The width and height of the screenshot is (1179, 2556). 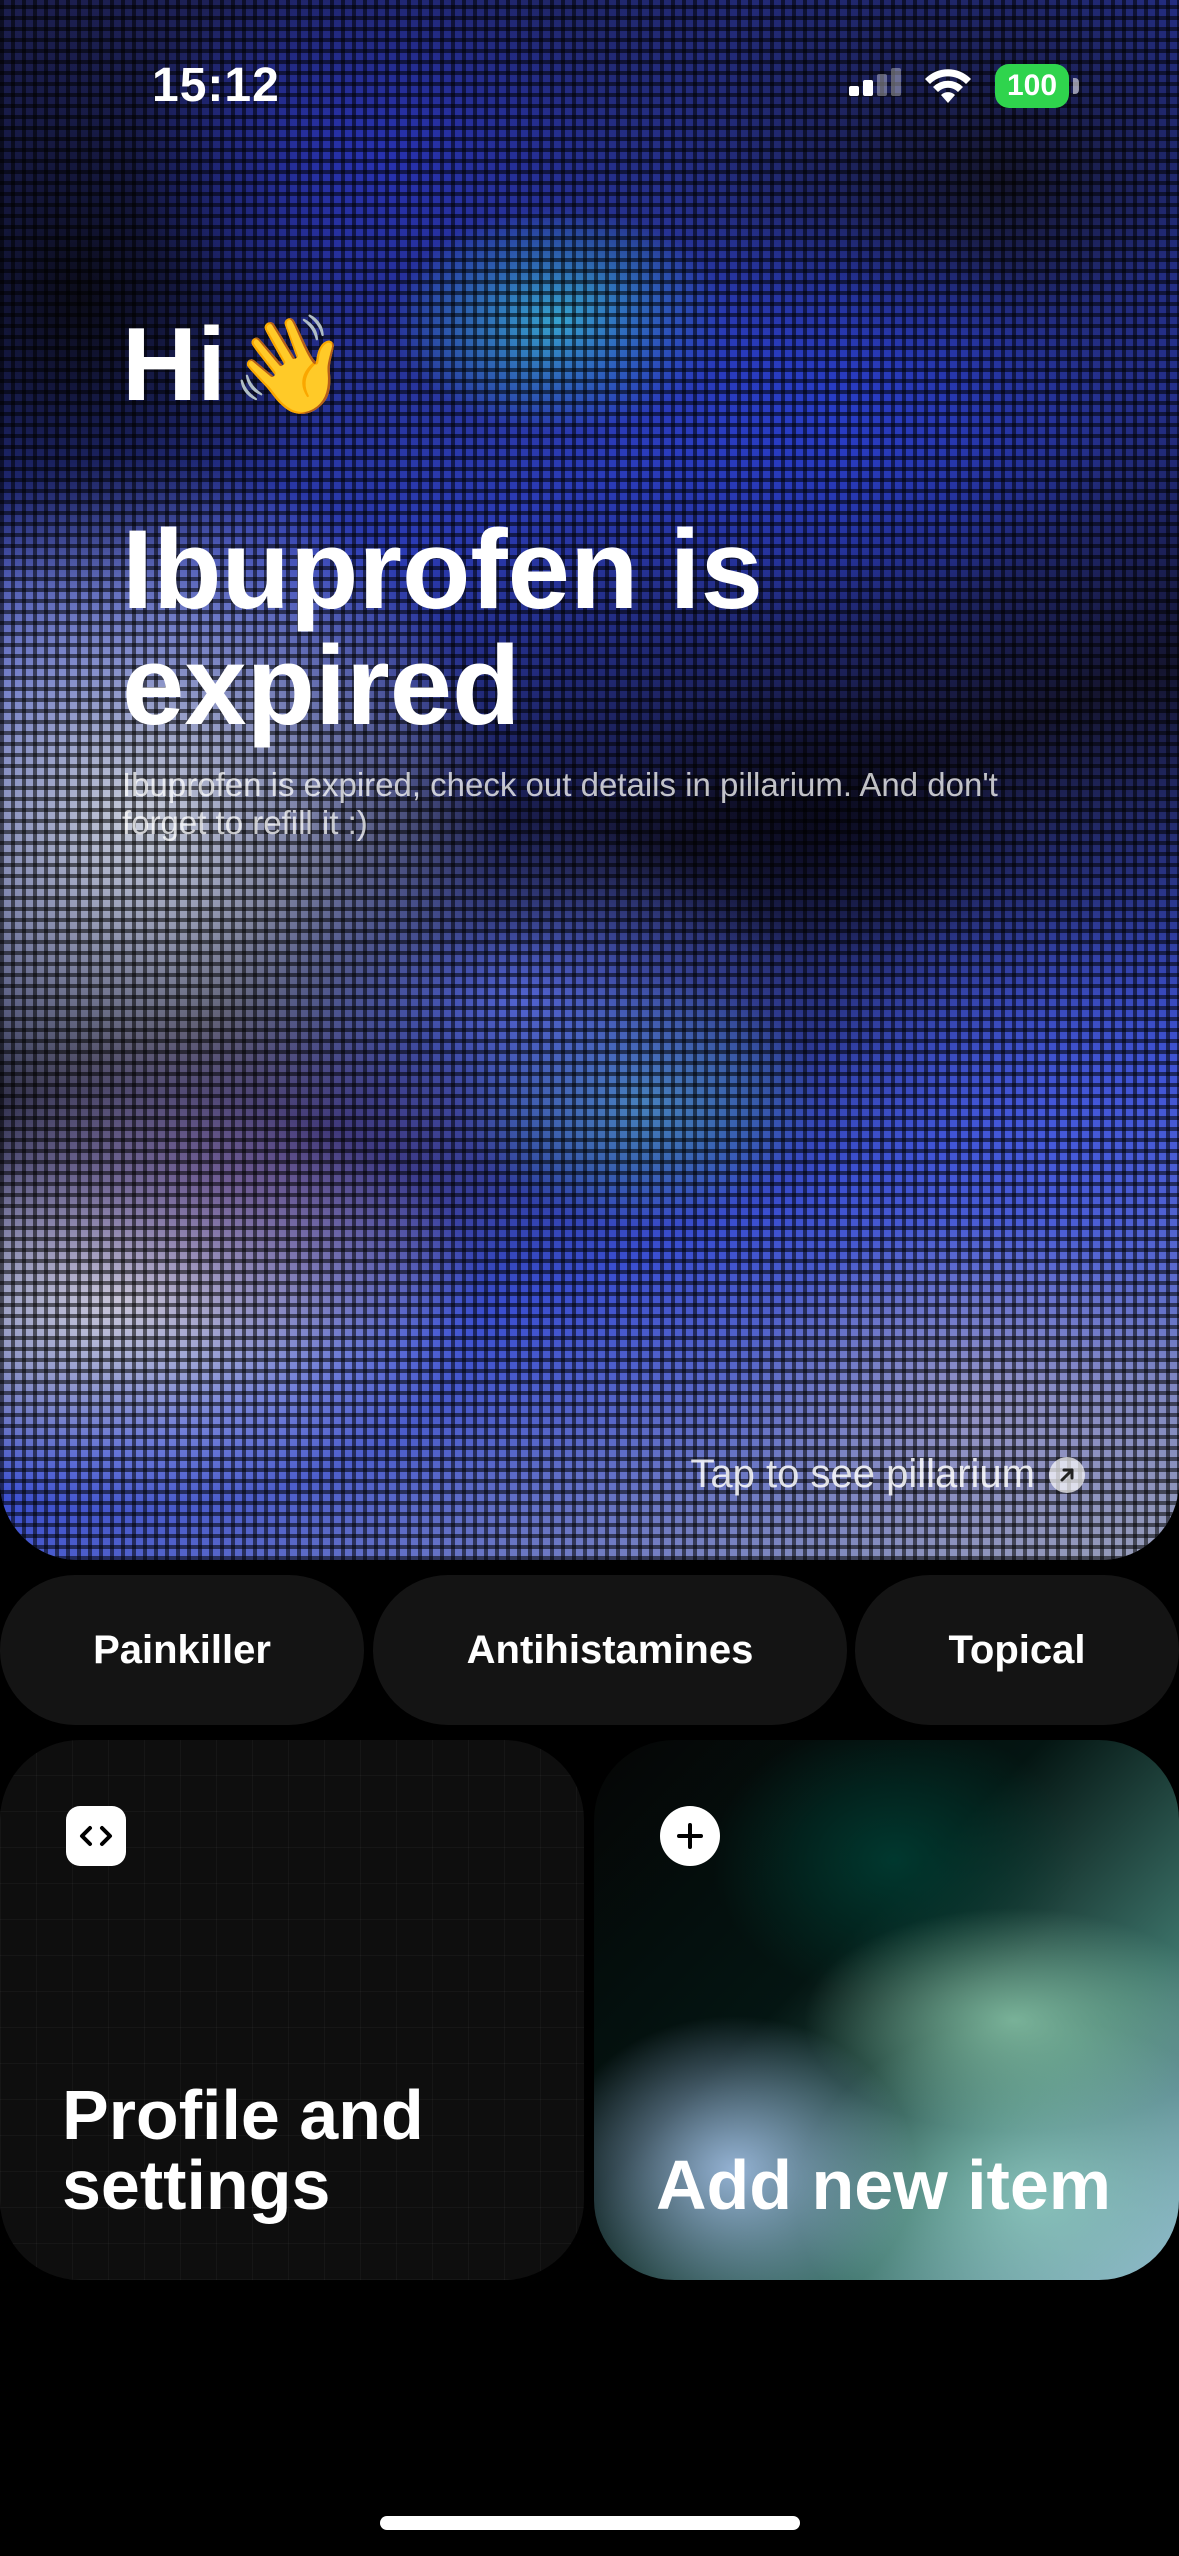 What do you see at coordinates (442, 627) in the screenshot?
I see `alert-headline: Ibuprofen is expired` at bounding box center [442, 627].